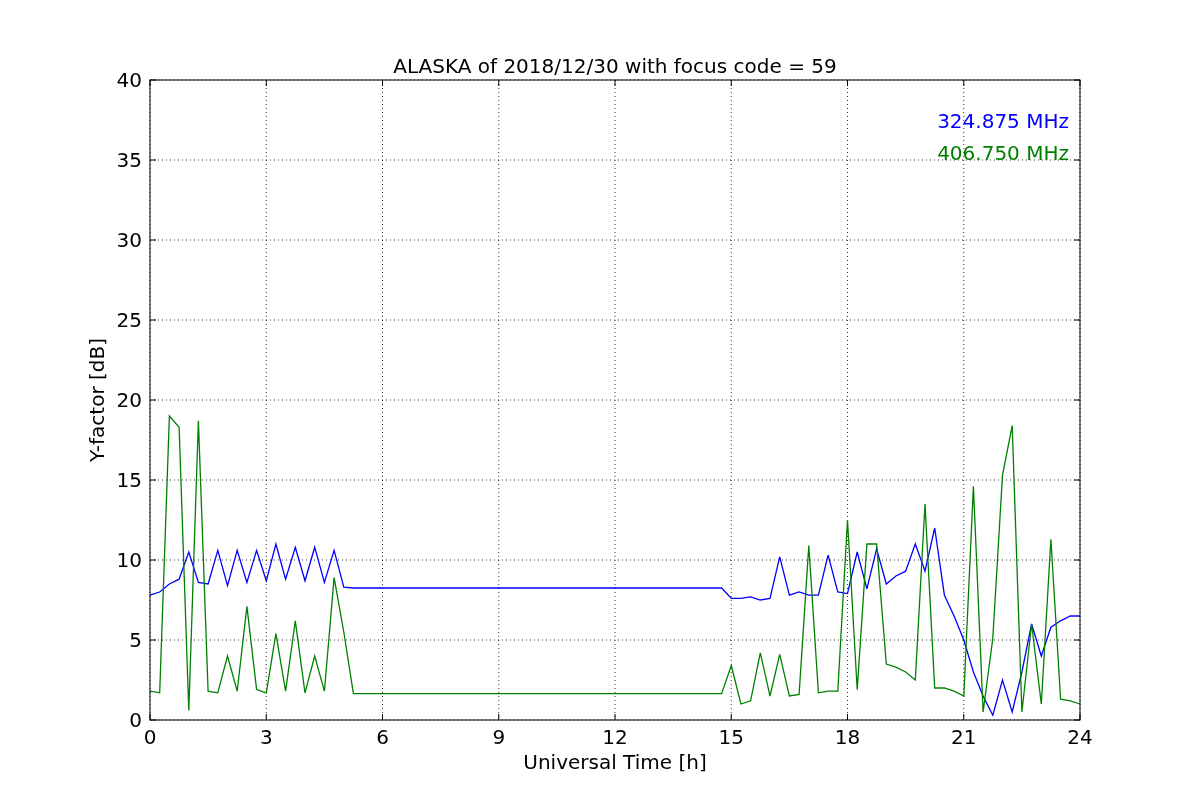  What do you see at coordinates (129, 320) in the screenshot?
I see `tick-label: 25` at bounding box center [129, 320].